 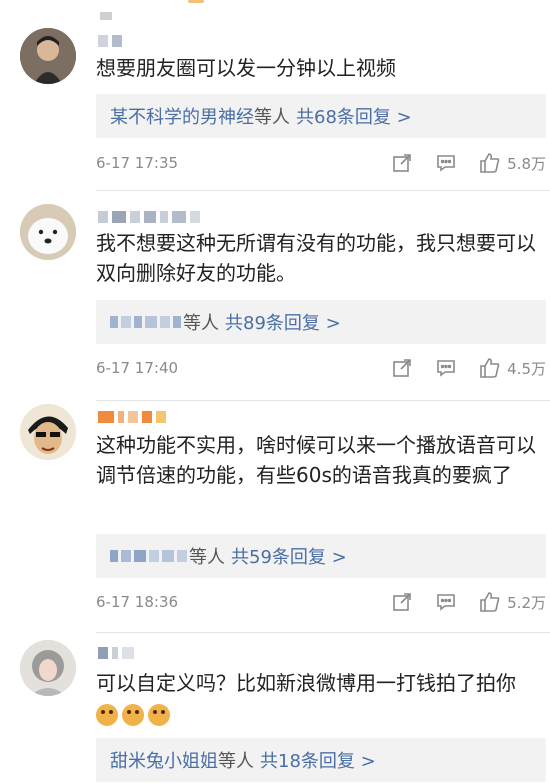 I want to click on reply-count-link: 共68条回复 >, so click(x=354, y=116).